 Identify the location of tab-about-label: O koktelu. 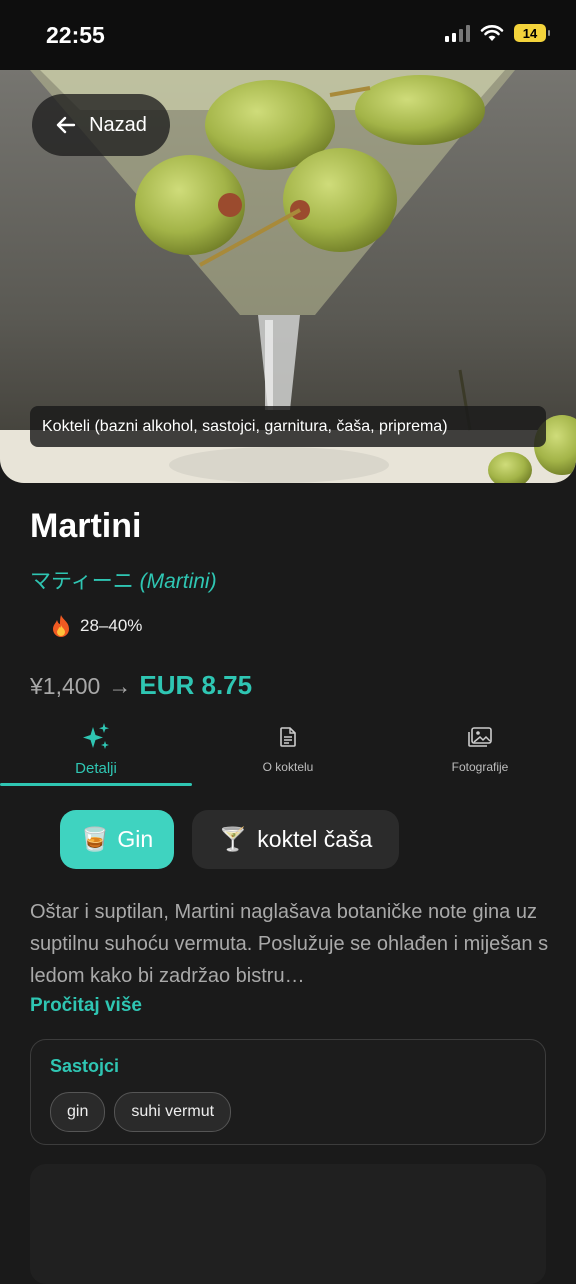
(288, 767).